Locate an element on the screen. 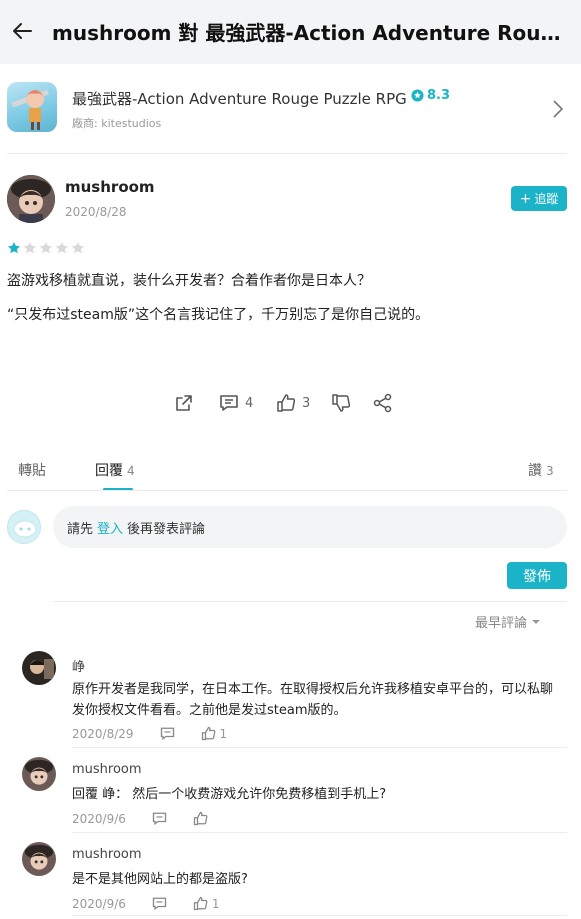 The width and height of the screenshot is (581, 919). tab-likes-count: 3 is located at coordinates (550, 471).